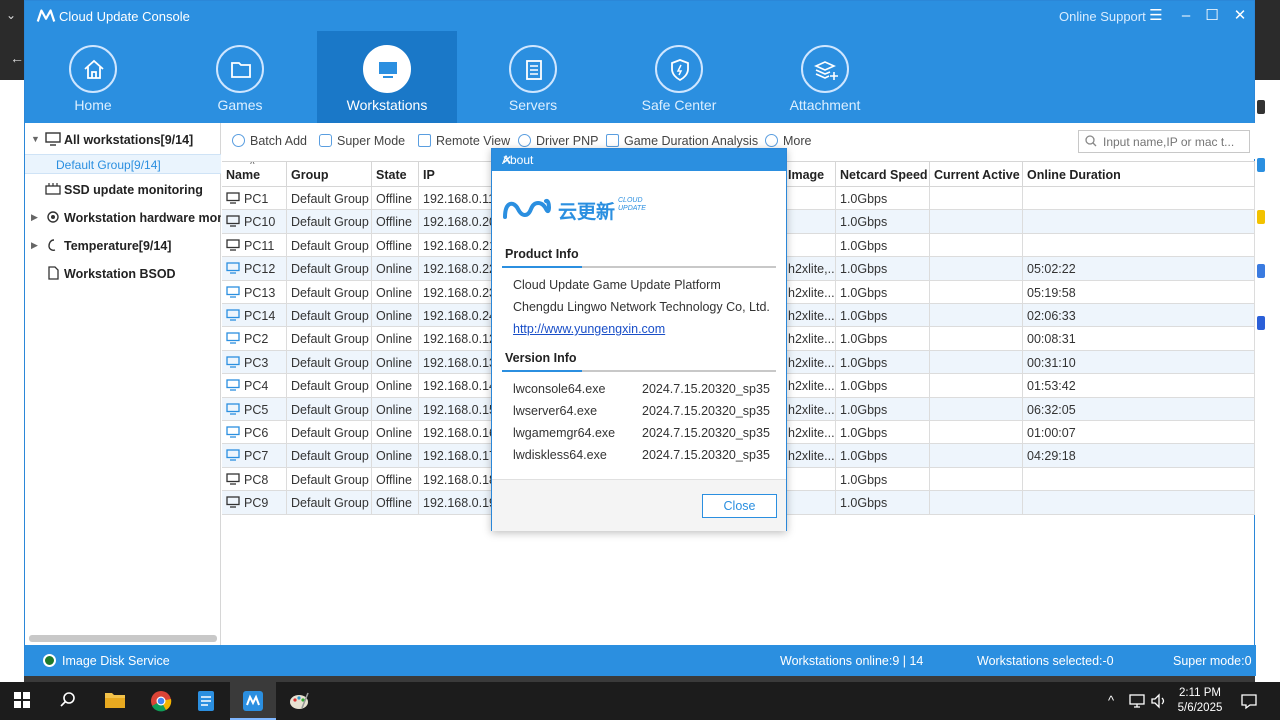 Image resolution: width=1280 pixels, height=720 pixels. What do you see at coordinates (1111, 700) in the screenshot?
I see `chevron-up-icon: ^` at bounding box center [1111, 700].